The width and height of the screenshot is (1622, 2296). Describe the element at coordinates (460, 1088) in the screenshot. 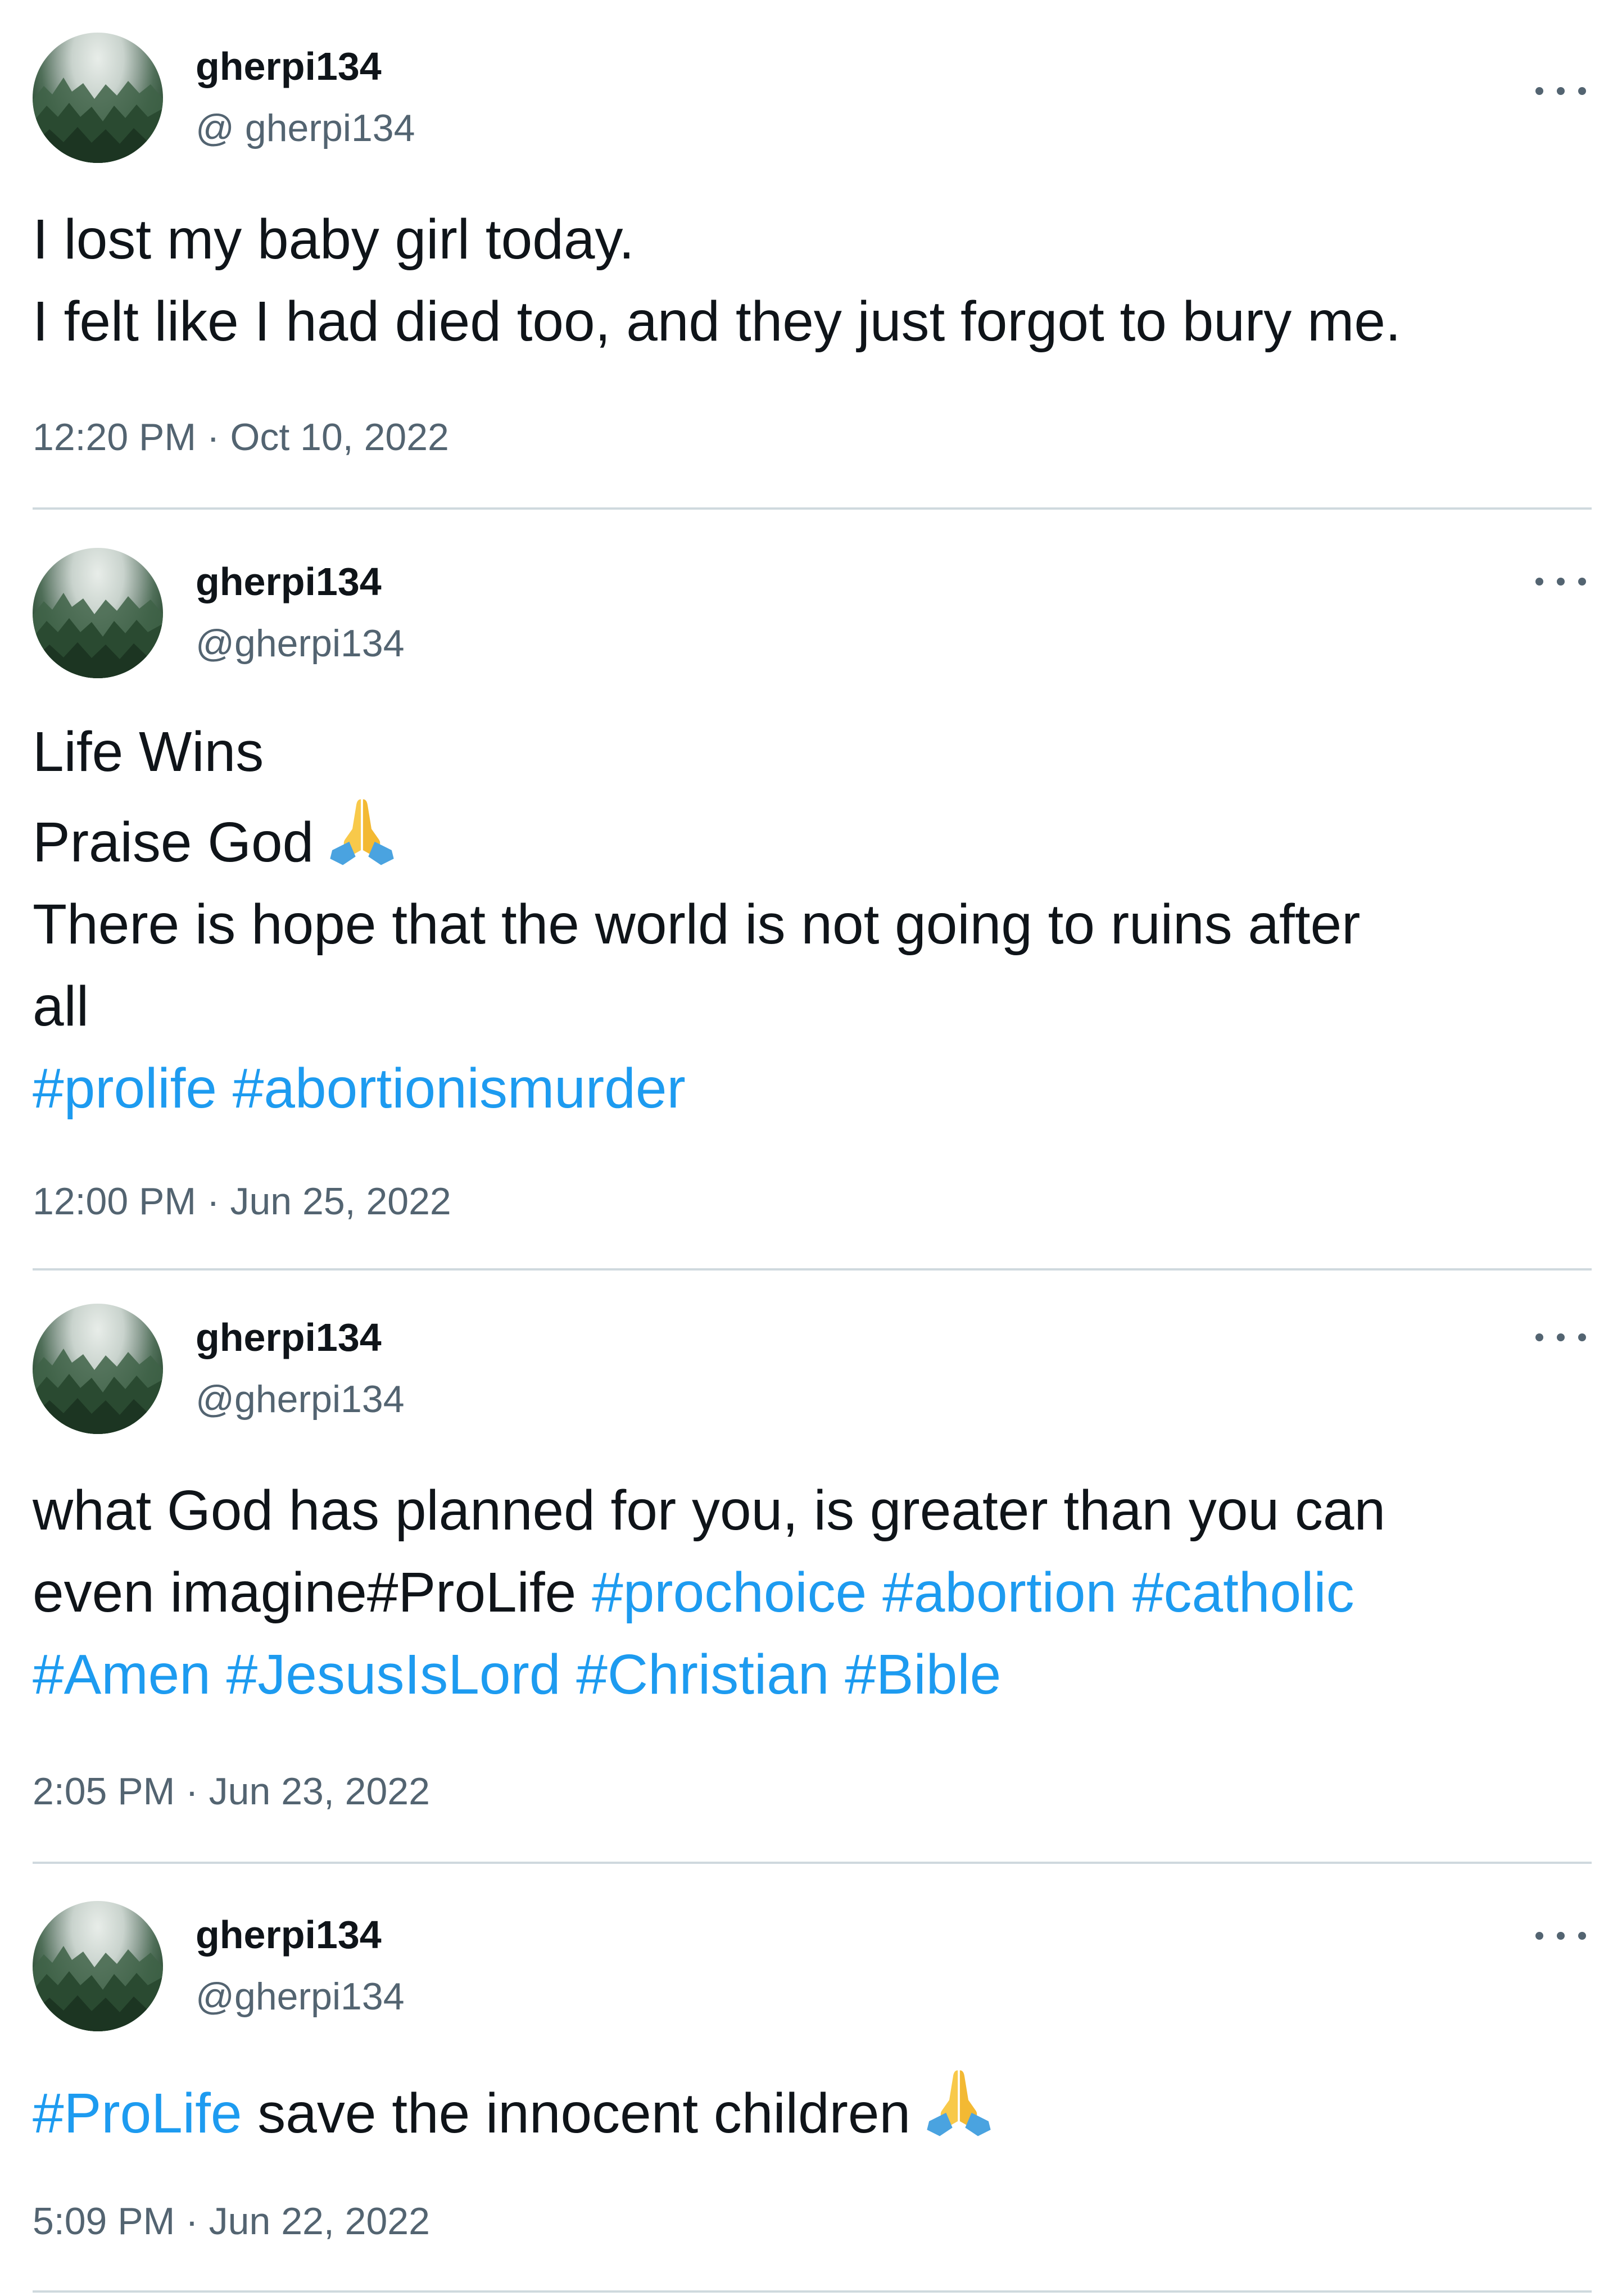

I see `hashtag-link: #abortionismurder` at that location.